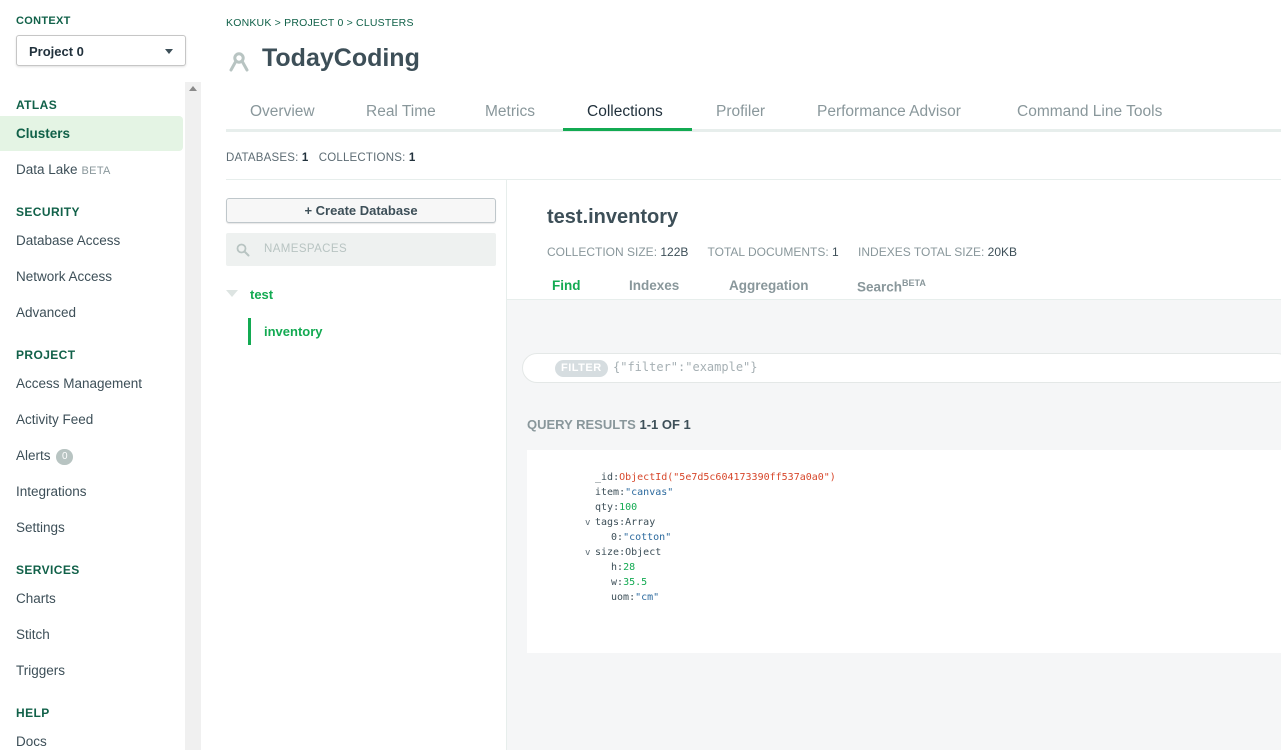  Describe the element at coordinates (880, 287) in the screenshot. I see `tab-search-label: Search` at that location.